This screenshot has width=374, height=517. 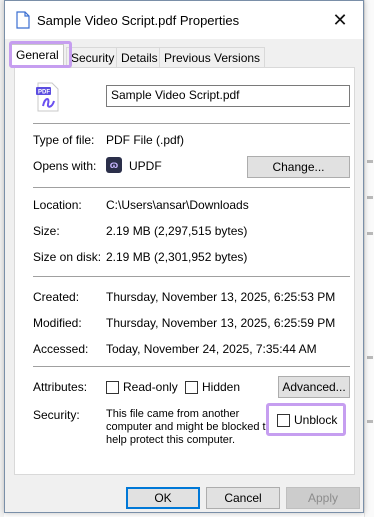 What do you see at coordinates (145, 140) in the screenshot?
I see `type-value: PDF File (.pdf)` at bounding box center [145, 140].